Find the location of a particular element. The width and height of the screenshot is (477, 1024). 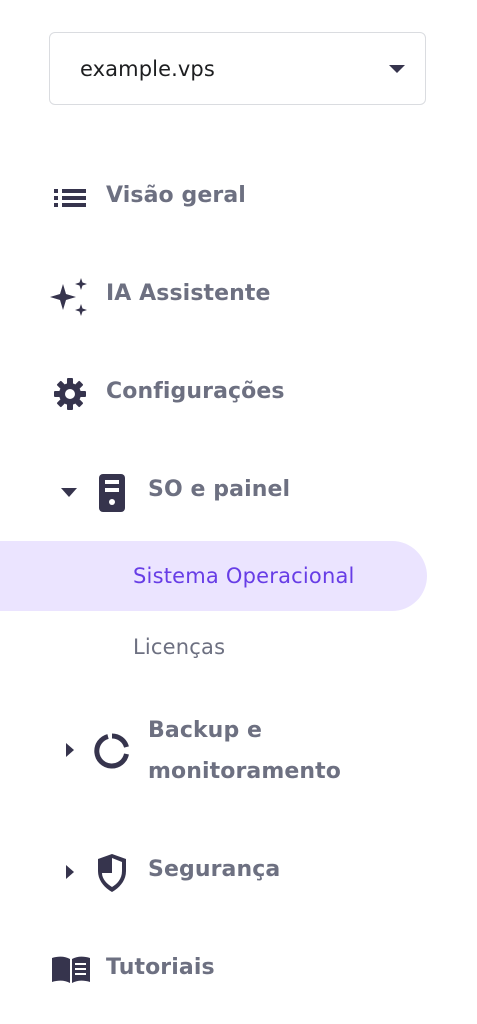

sidebar-subitem-licenses: Licenças is located at coordinates (213, 647).